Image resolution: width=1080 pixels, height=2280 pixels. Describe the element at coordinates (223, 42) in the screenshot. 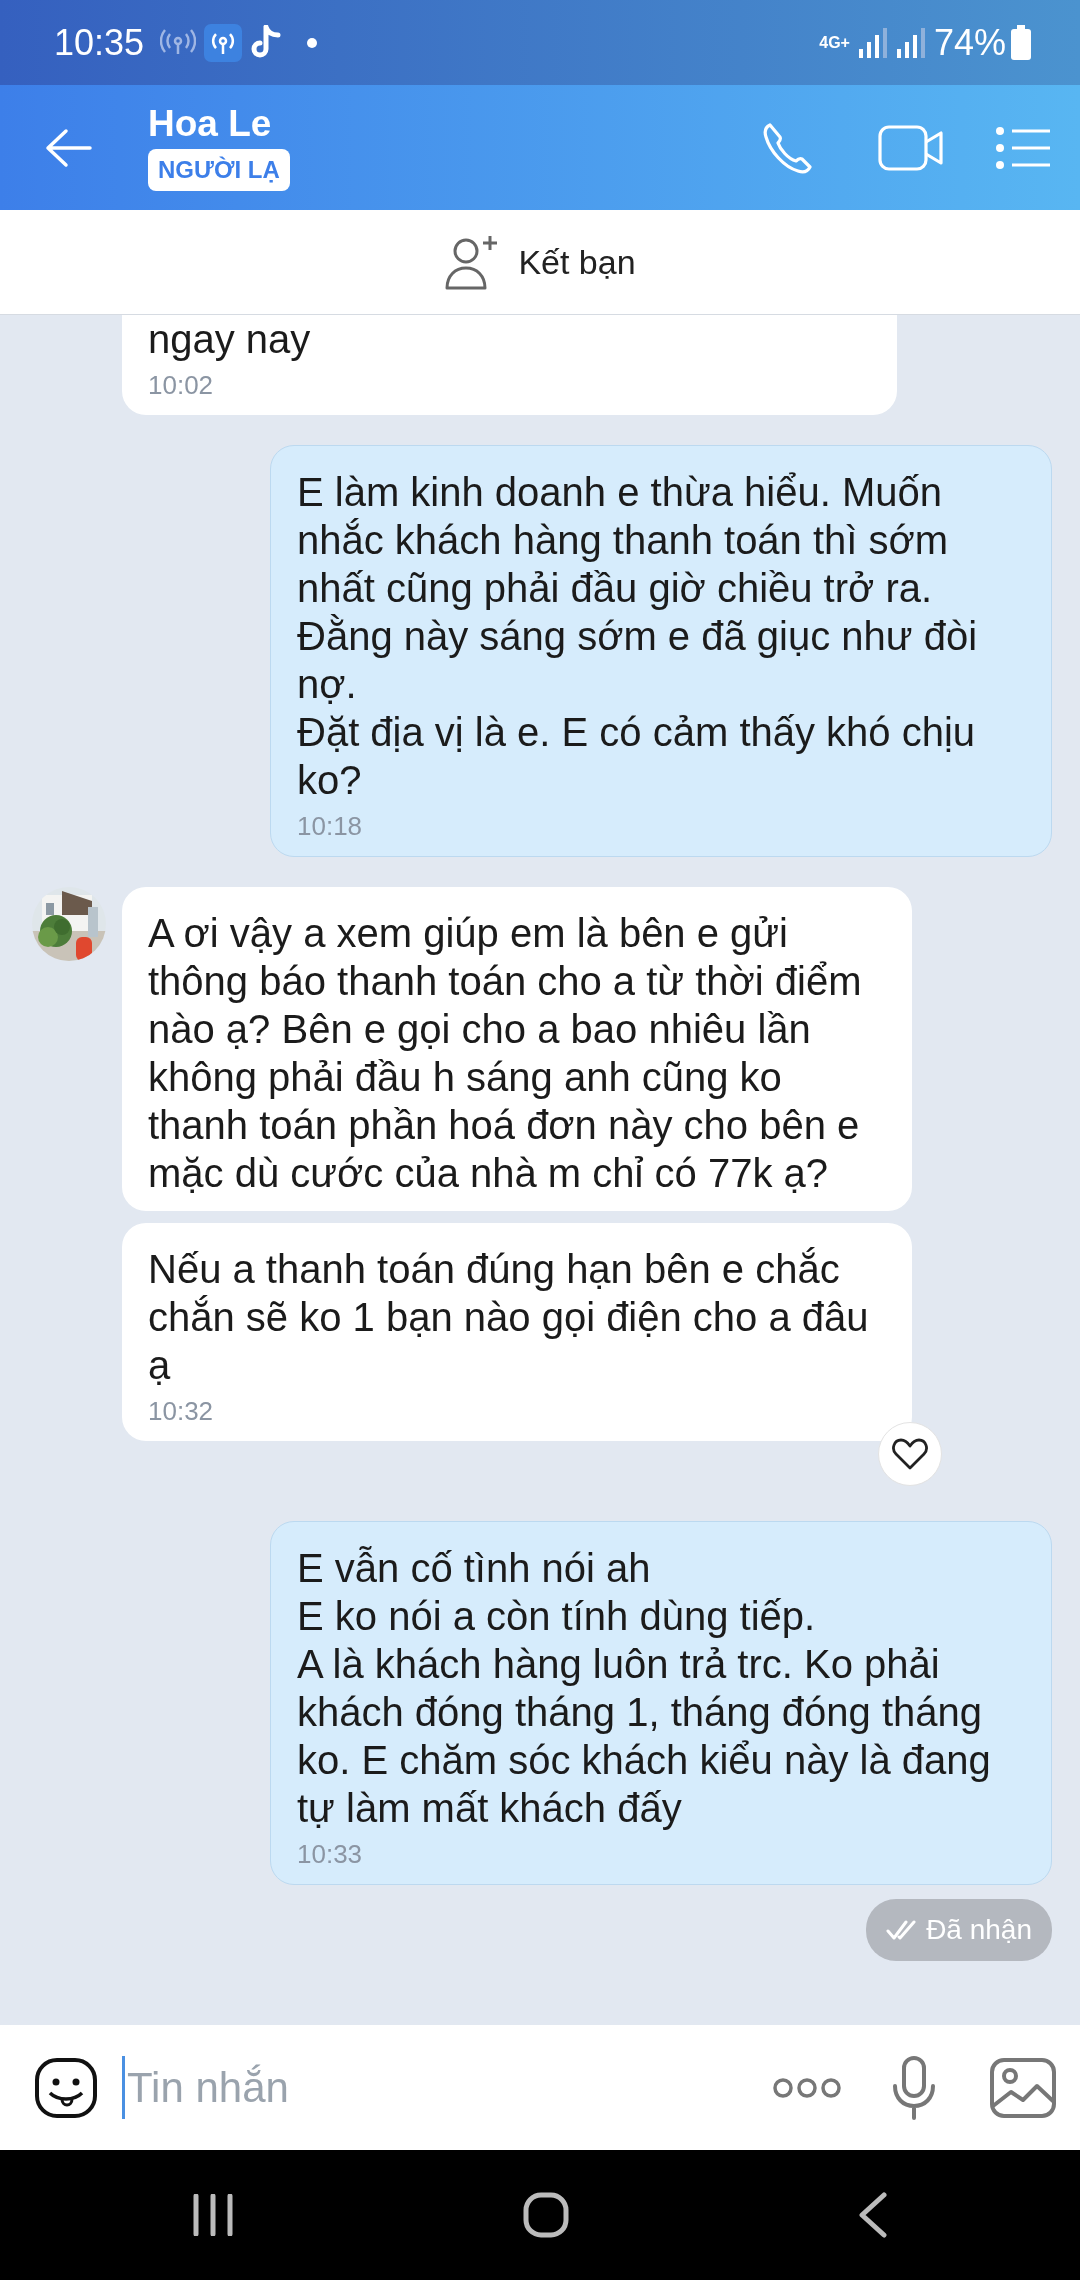

I see `hotspot-icon` at that location.